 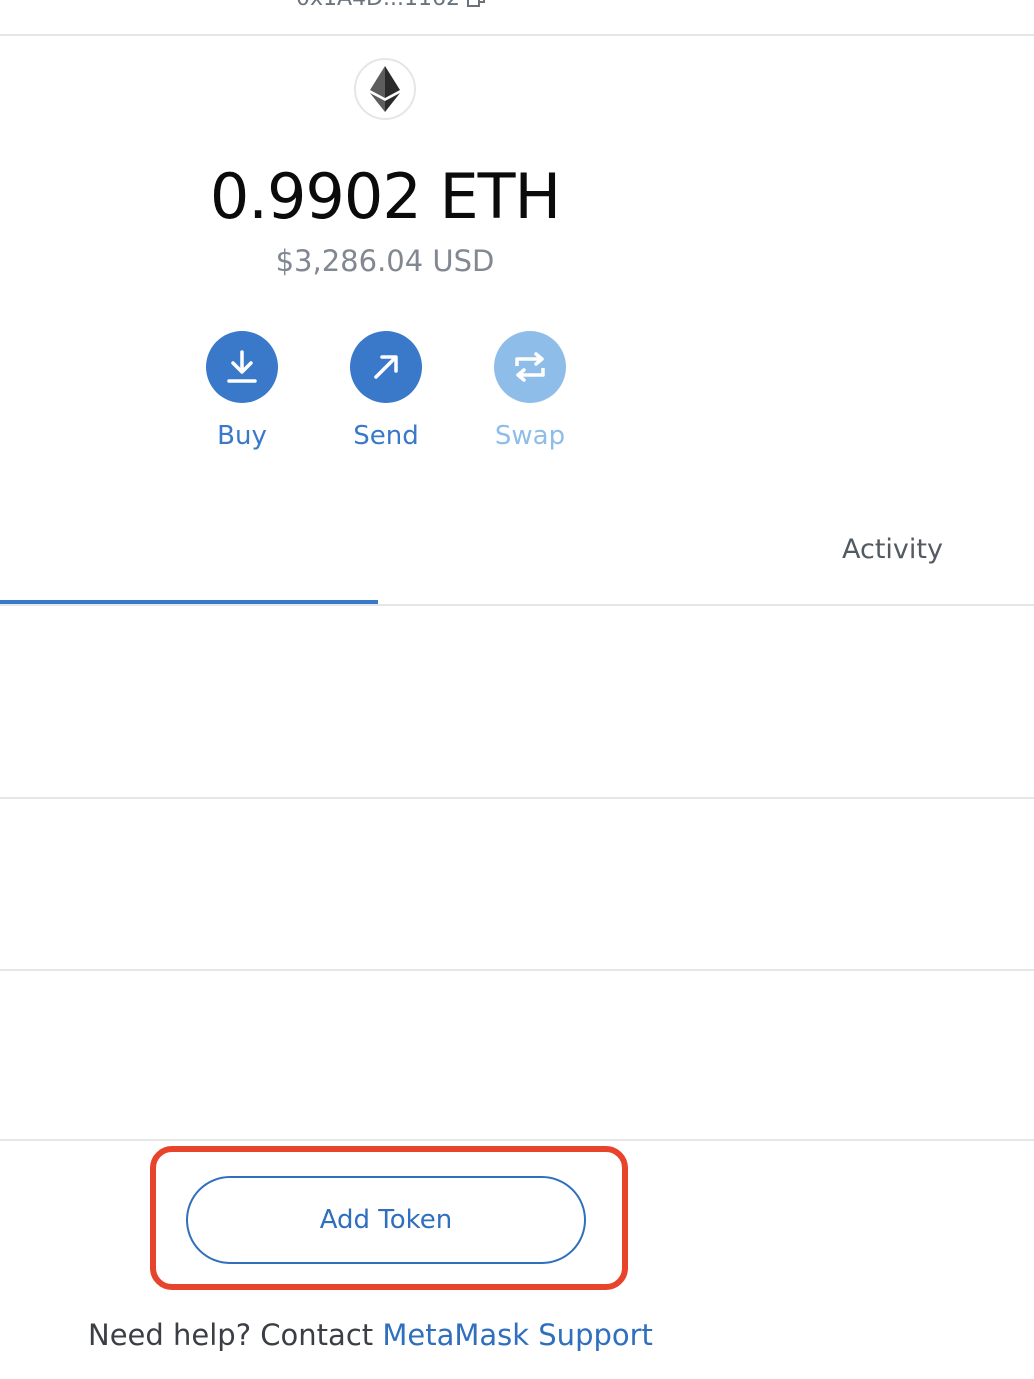 I want to click on eth-balance: 0.9902 ETH, so click(x=385, y=196).